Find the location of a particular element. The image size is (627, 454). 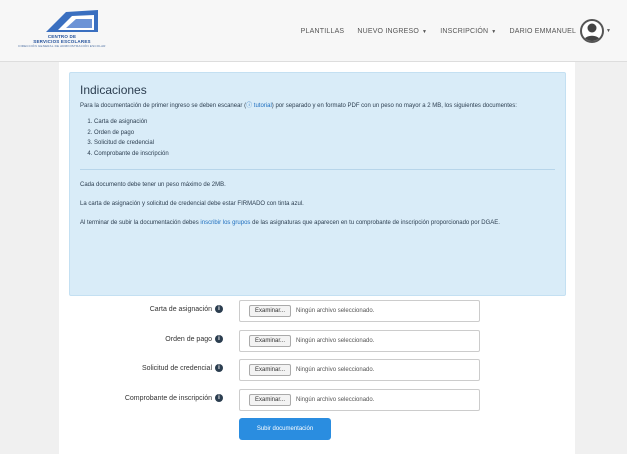

nav-item-plantillas: PLANTILLAS is located at coordinates (323, 31).